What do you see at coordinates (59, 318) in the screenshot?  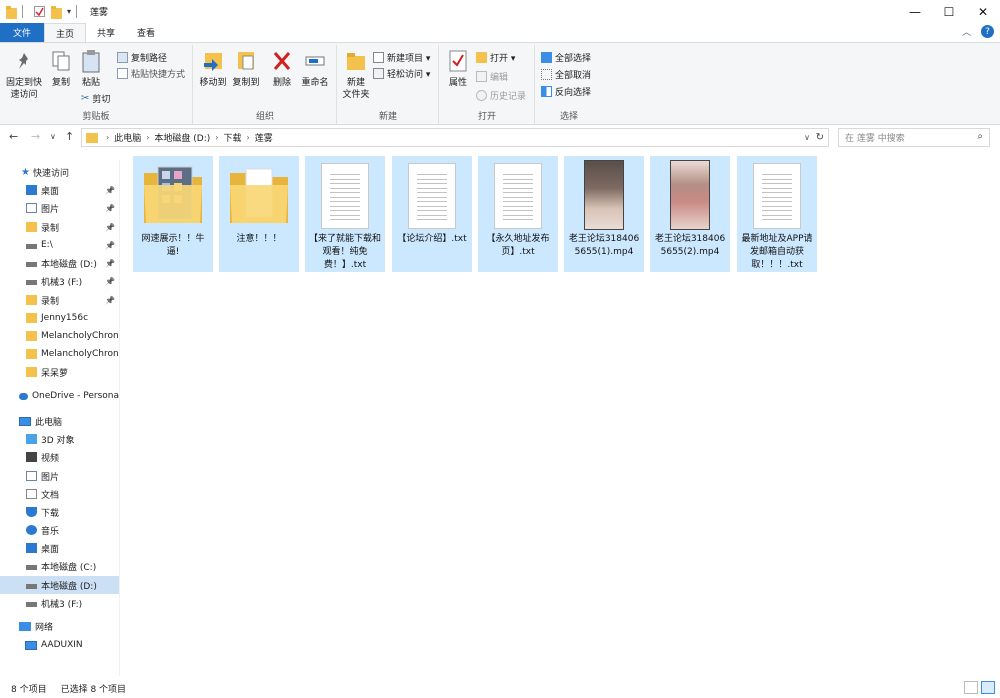 I see `nav-quick-item: Jenny156c` at bounding box center [59, 318].